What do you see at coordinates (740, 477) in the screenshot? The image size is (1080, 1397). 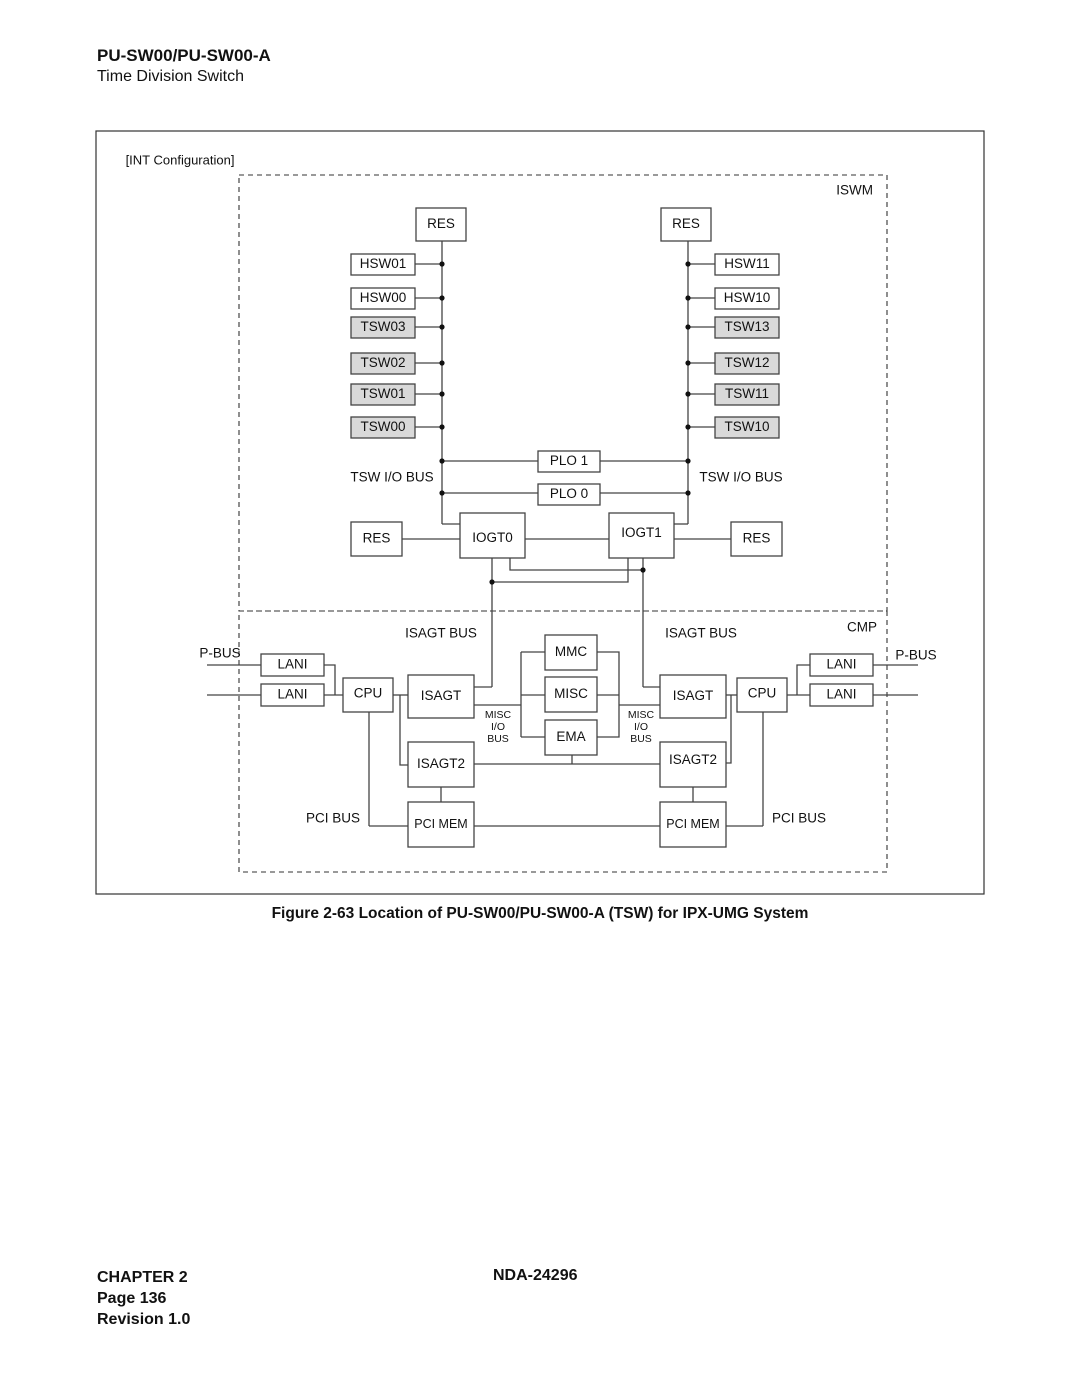 I see `tsw-io-bus-right-label: TSW I/O BUS` at bounding box center [740, 477].